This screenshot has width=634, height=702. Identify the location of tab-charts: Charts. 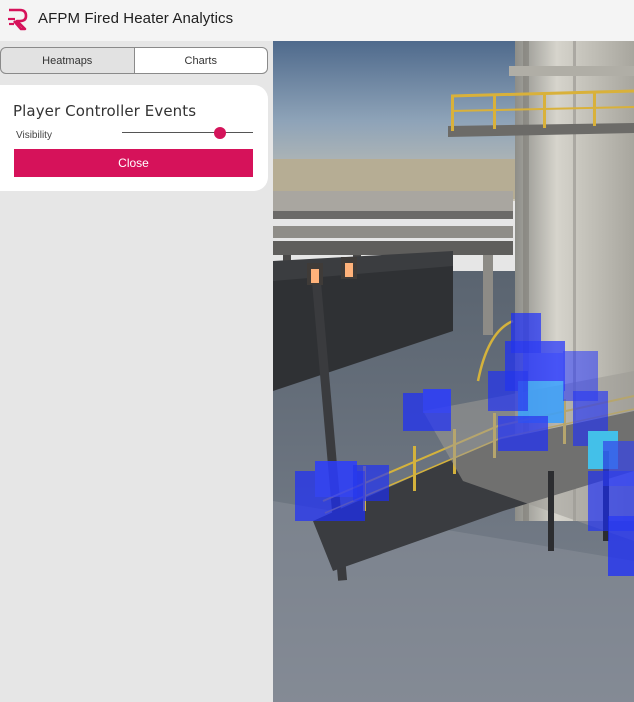
(201, 60).